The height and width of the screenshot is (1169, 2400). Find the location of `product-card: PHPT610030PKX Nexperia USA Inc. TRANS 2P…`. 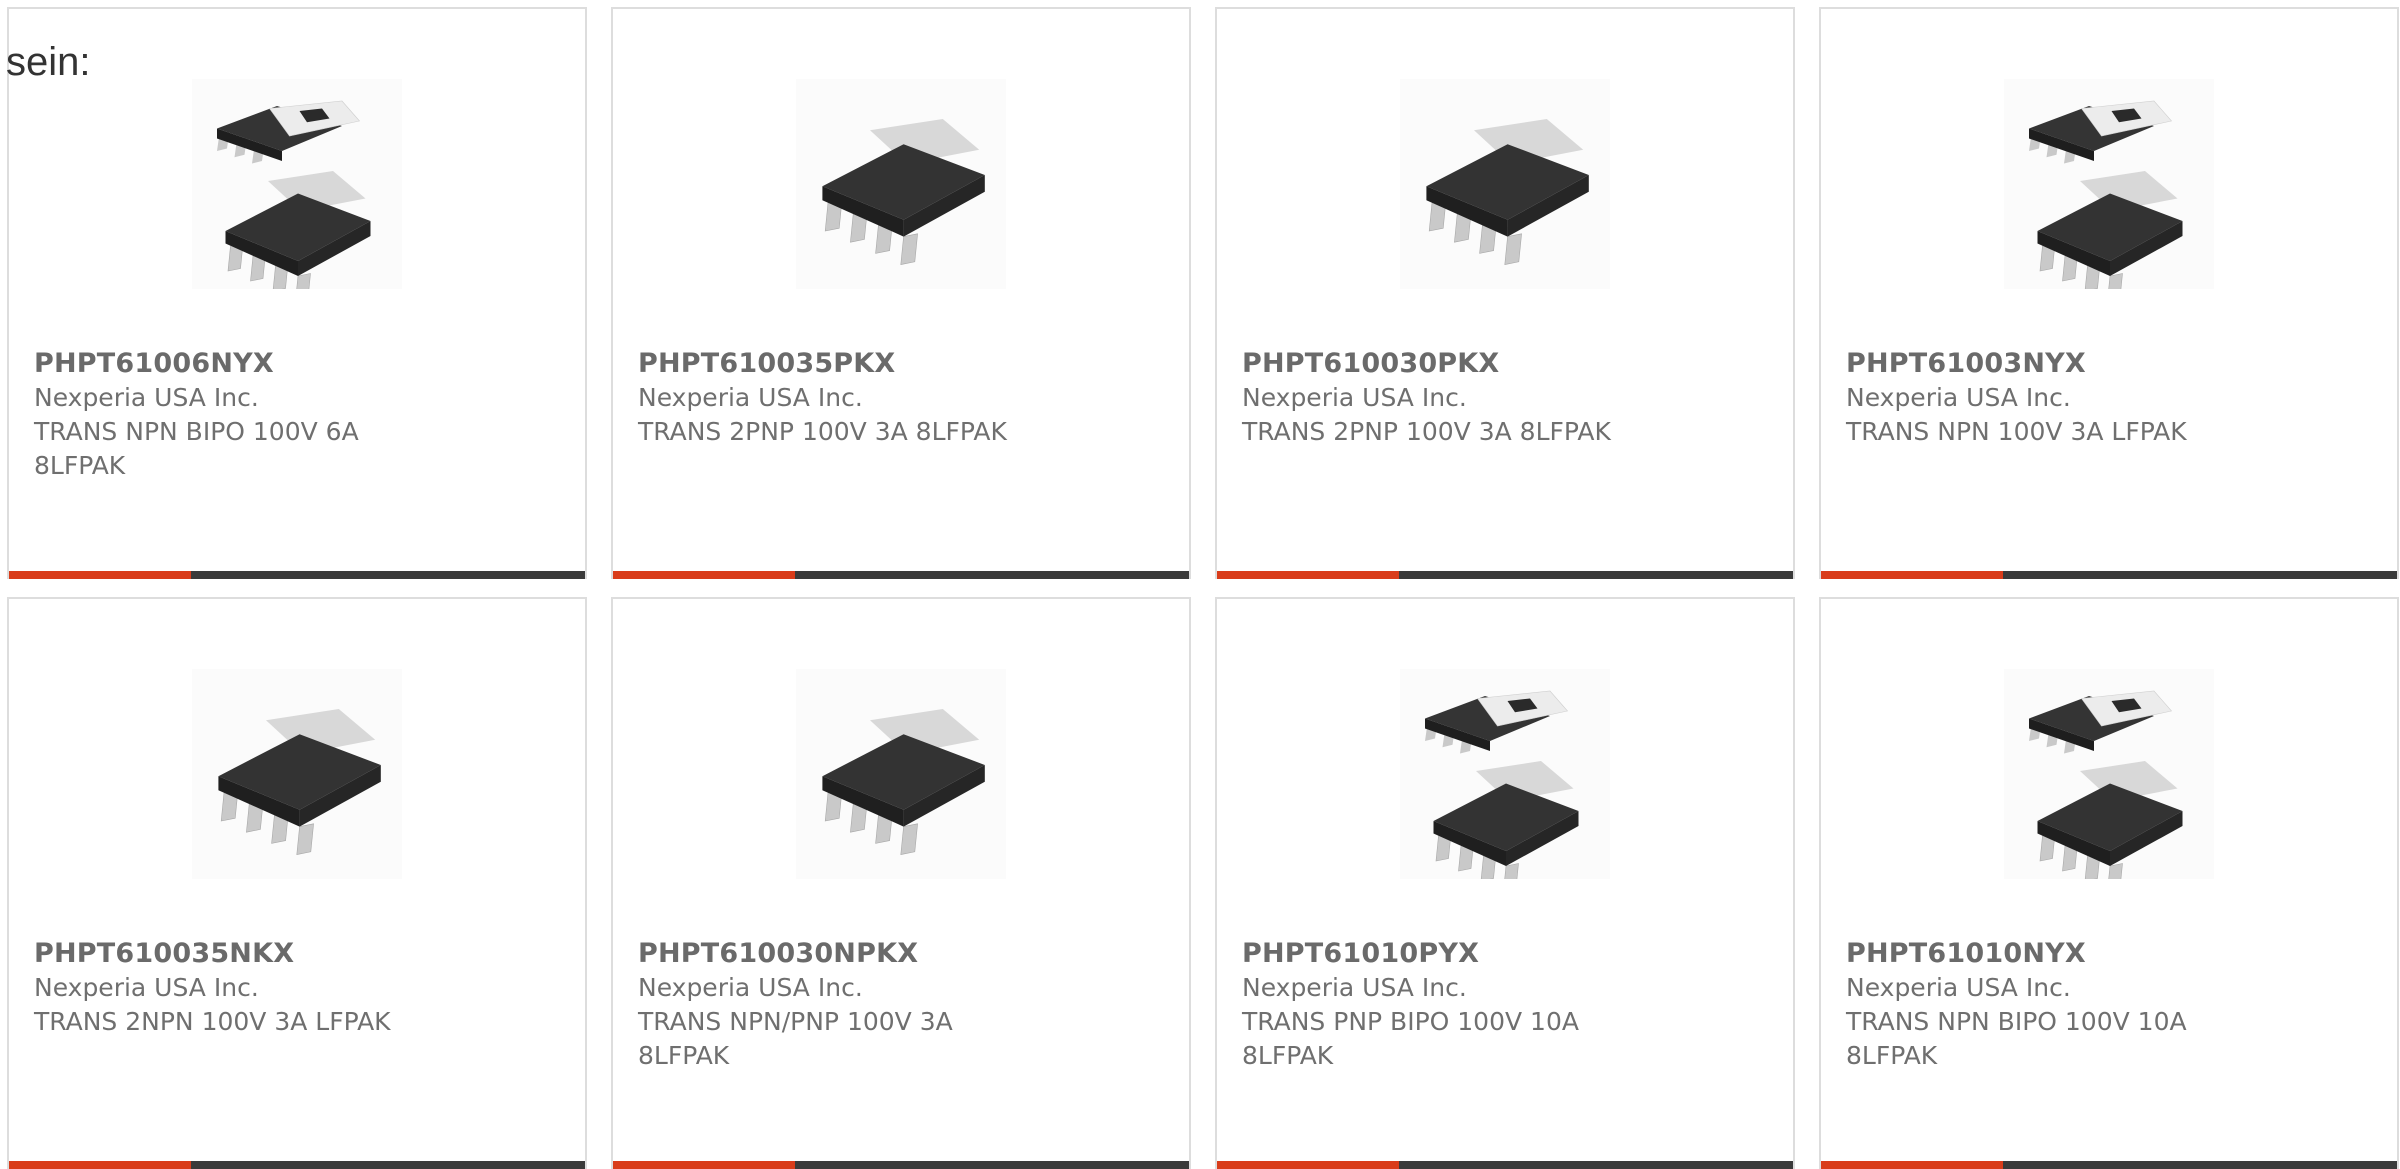

product-card: PHPT610030PKX Nexperia USA Inc. TRANS 2P… is located at coordinates (1505, 293).